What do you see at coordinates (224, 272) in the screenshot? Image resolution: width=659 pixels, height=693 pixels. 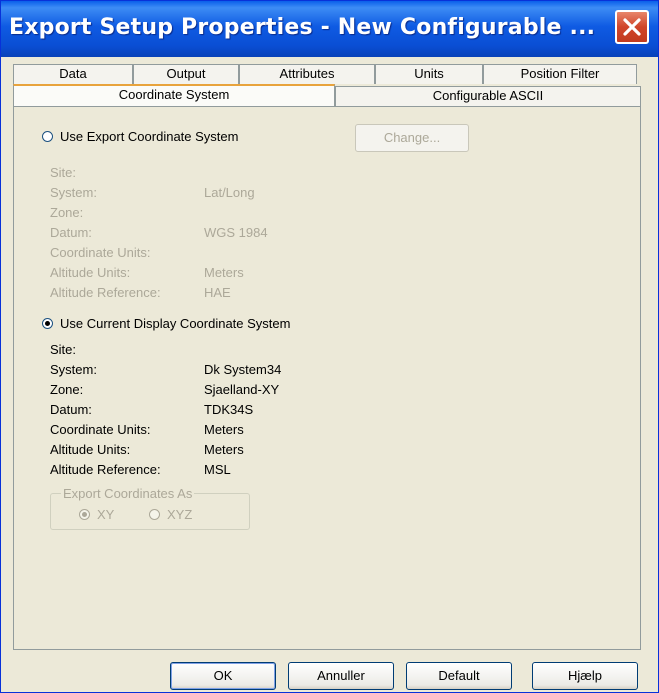 I see `export-alt-units-value: Meters` at bounding box center [224, 272].